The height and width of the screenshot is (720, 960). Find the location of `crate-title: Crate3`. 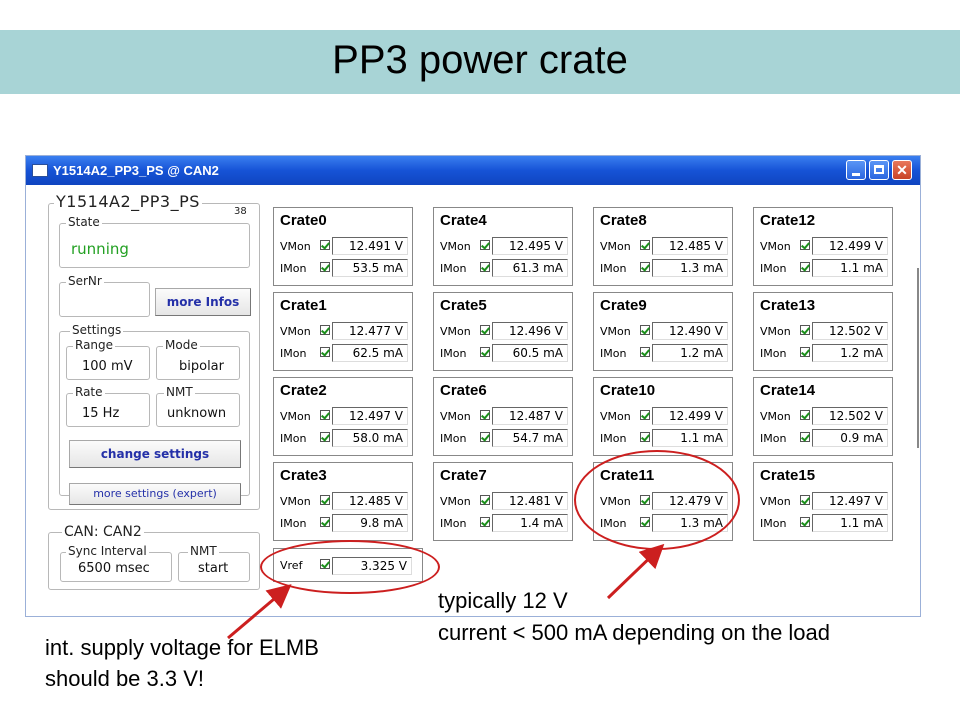

crate-title: Crate3 is located at coordinates (303, 475).